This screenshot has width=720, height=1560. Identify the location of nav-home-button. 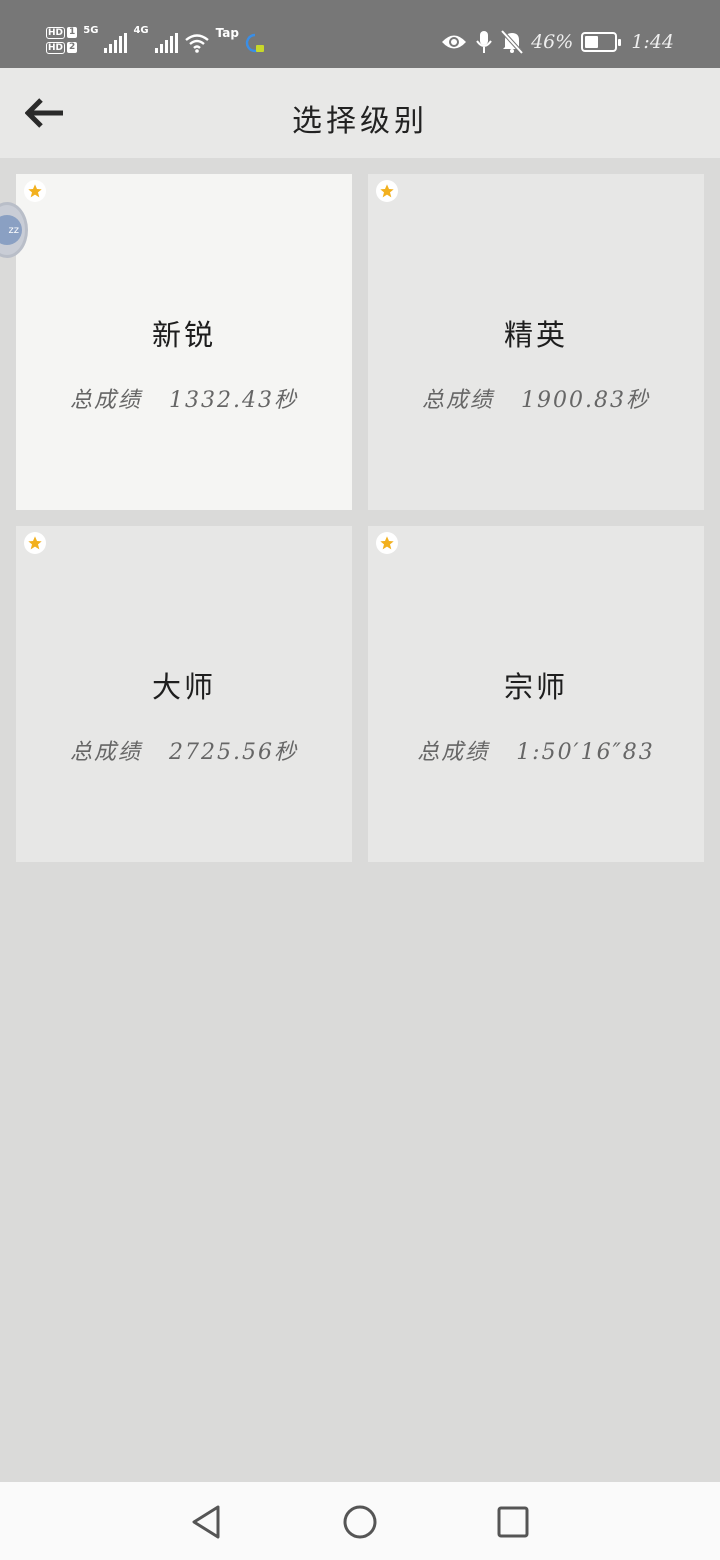
(360, 1522).